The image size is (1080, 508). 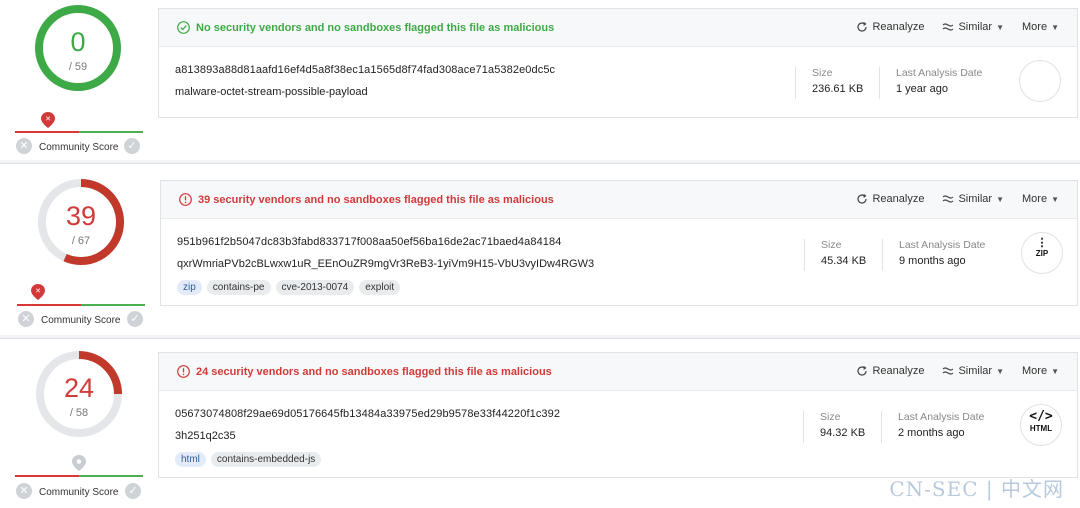 What do you see at coordinates (81, 241) in the screenshot?
I see `score-total: / 67` at bounding box center [81, 241].